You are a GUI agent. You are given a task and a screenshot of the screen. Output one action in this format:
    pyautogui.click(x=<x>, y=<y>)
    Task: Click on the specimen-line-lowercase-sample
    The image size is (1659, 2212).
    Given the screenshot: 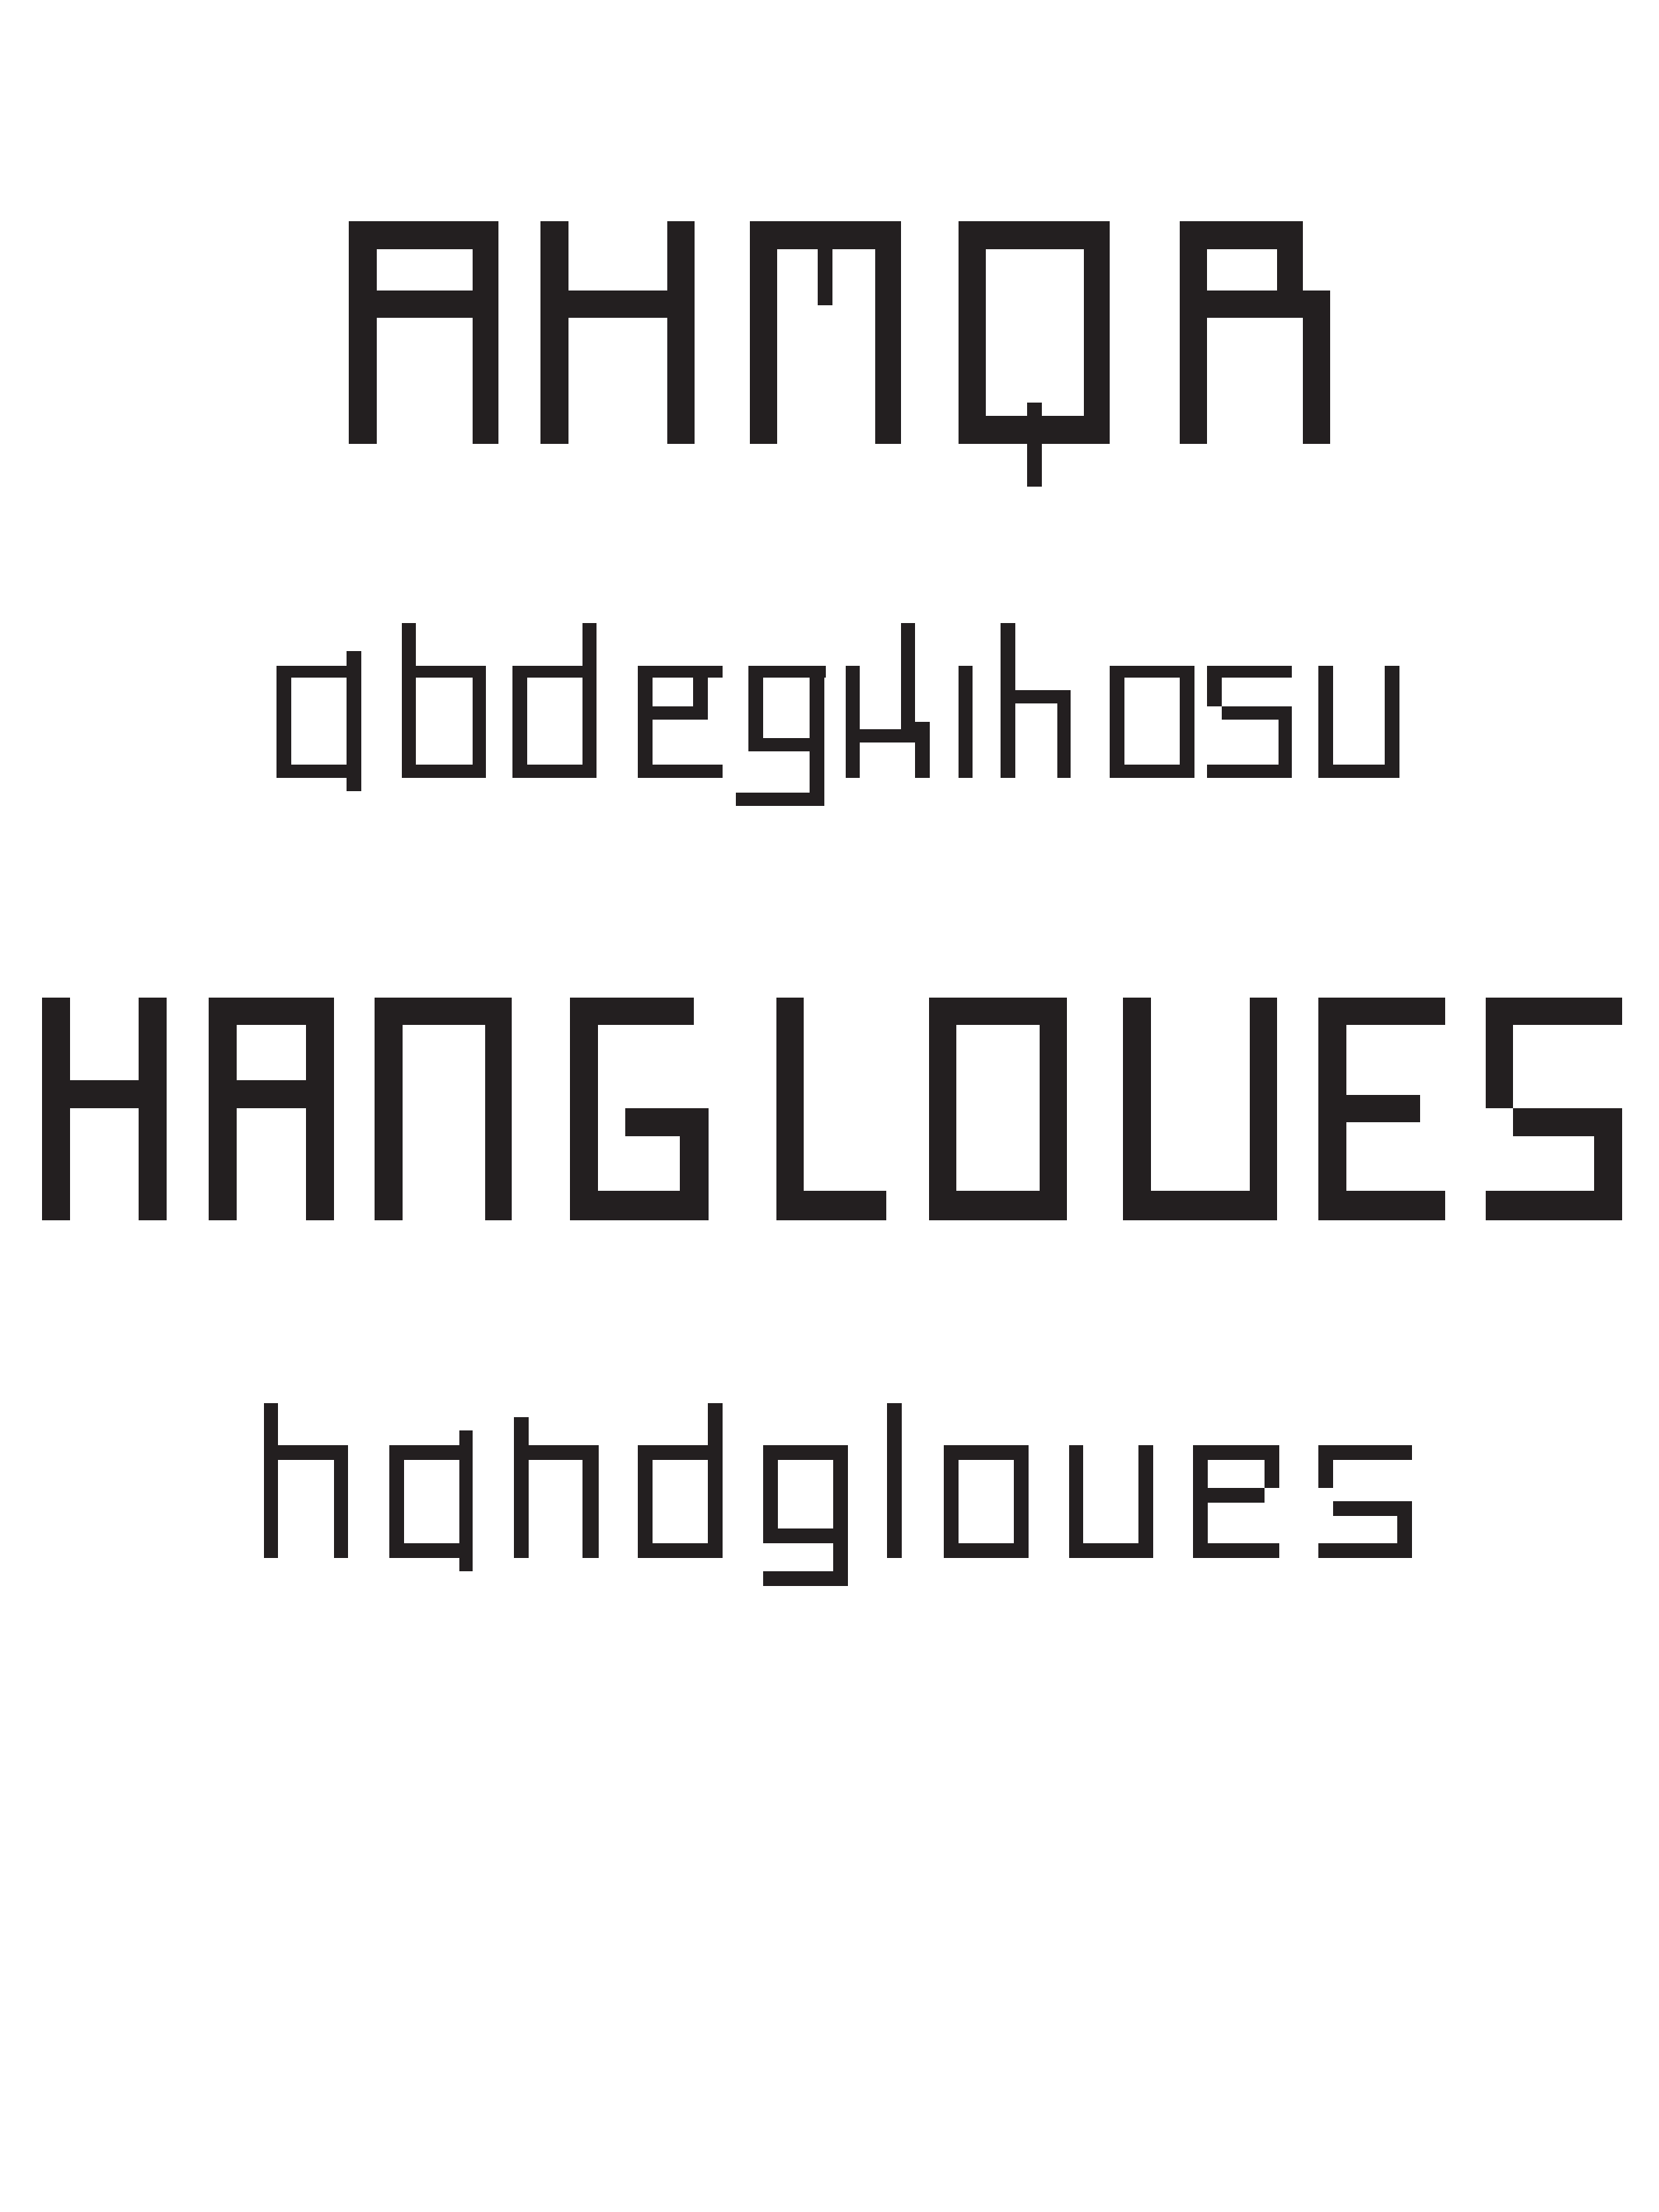 What is the action you would take?
    pyautogui.click(x=837, y=714)
    